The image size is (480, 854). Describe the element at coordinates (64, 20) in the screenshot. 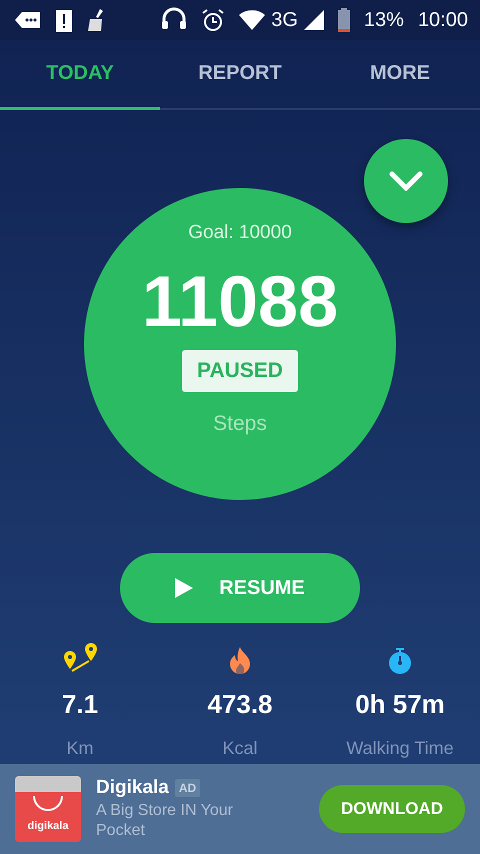

I see `alert-icon` at that location.